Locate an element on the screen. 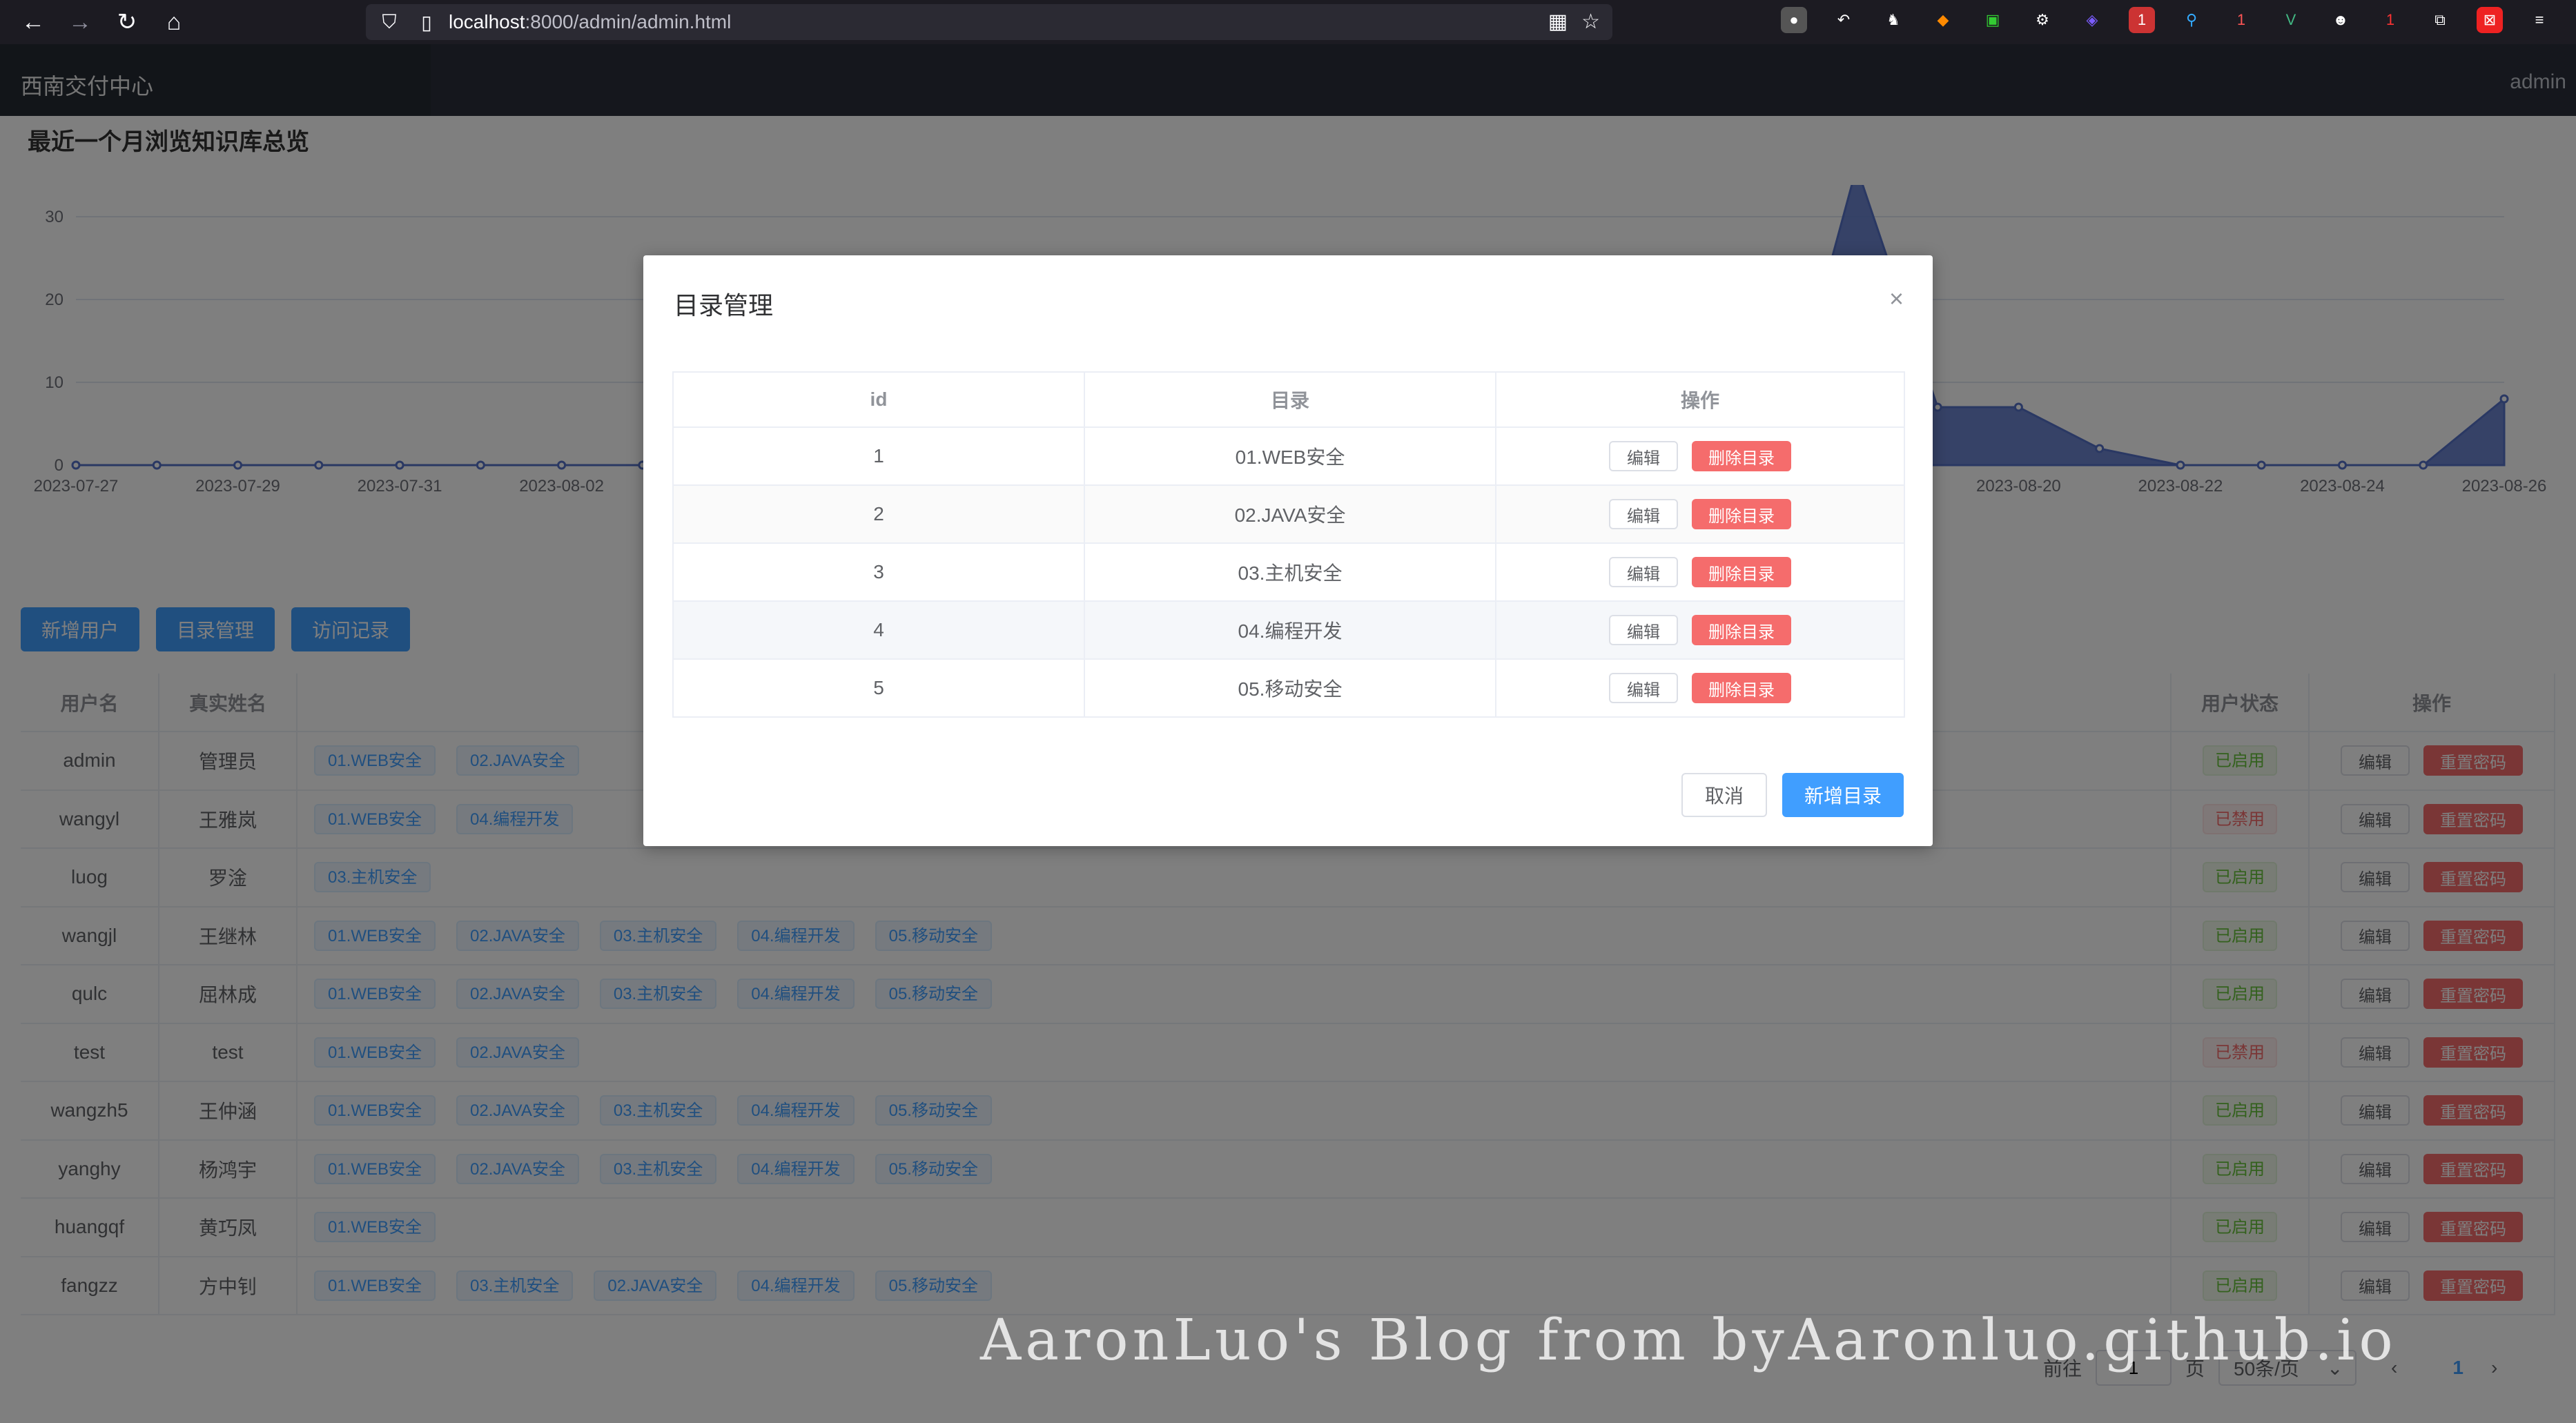 The width and height of the screenshot is (2576, 1423). dir-row: 3 03.主机安全 编辑 删除目录 is located at coordinates (1288, 572).